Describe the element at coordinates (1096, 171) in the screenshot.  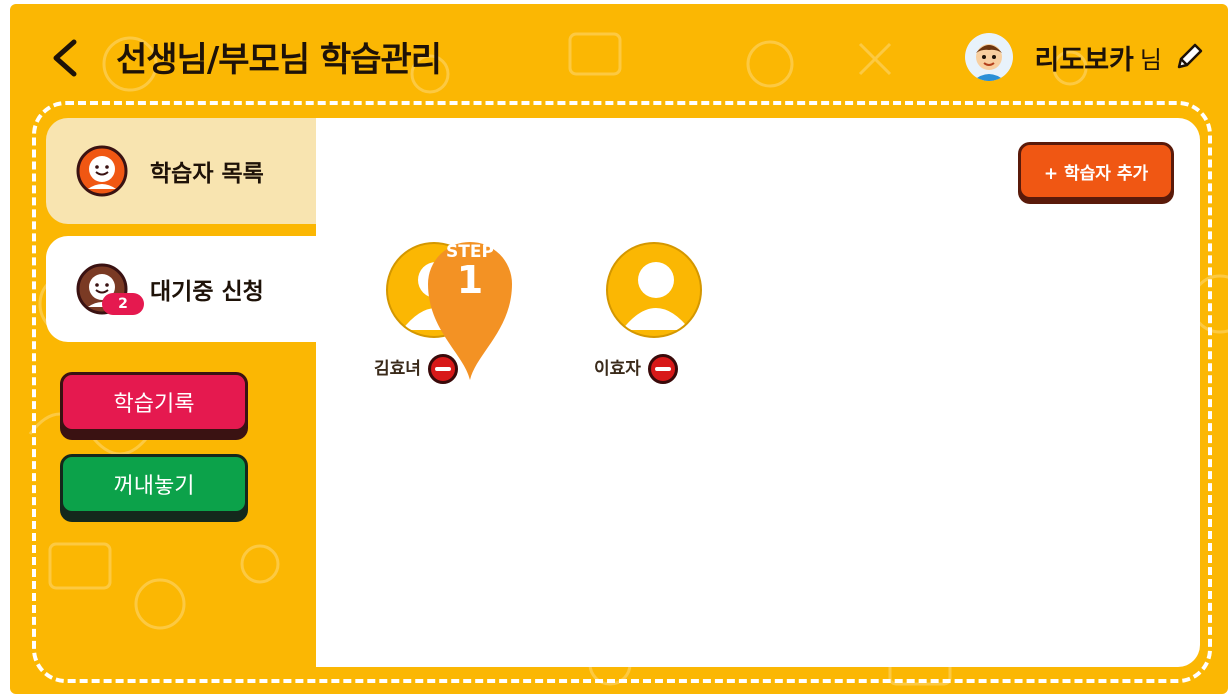
I see `add-learner-button: + 학습자 추가` at that location.